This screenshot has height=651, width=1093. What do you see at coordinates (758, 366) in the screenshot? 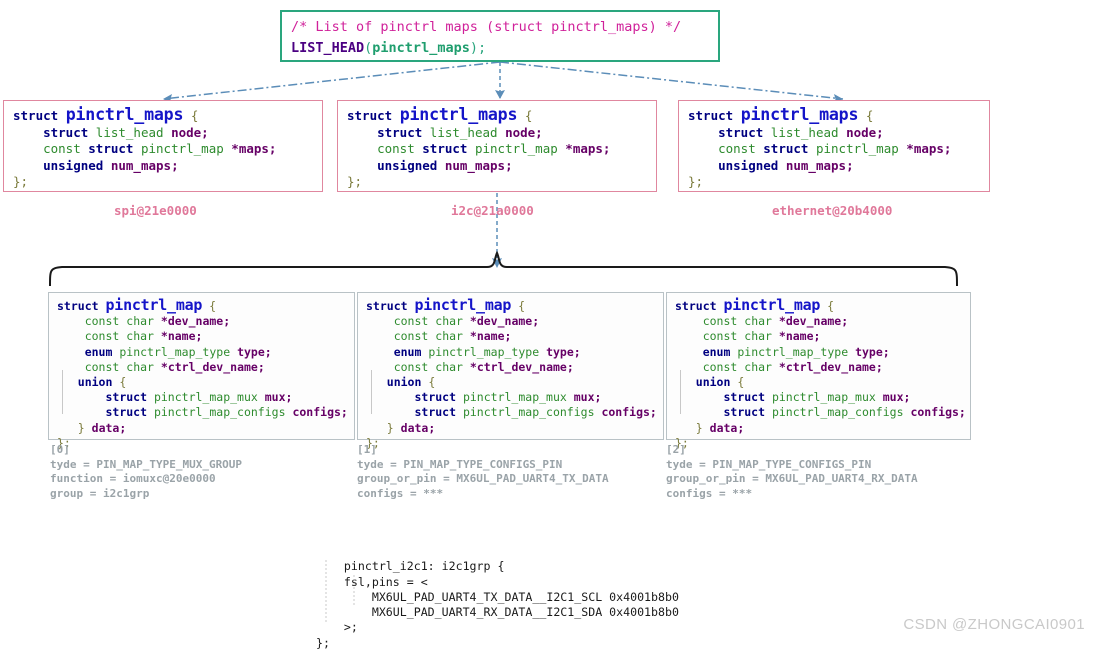
I see `map-r3-type: char` at bounding box center [758, 366].